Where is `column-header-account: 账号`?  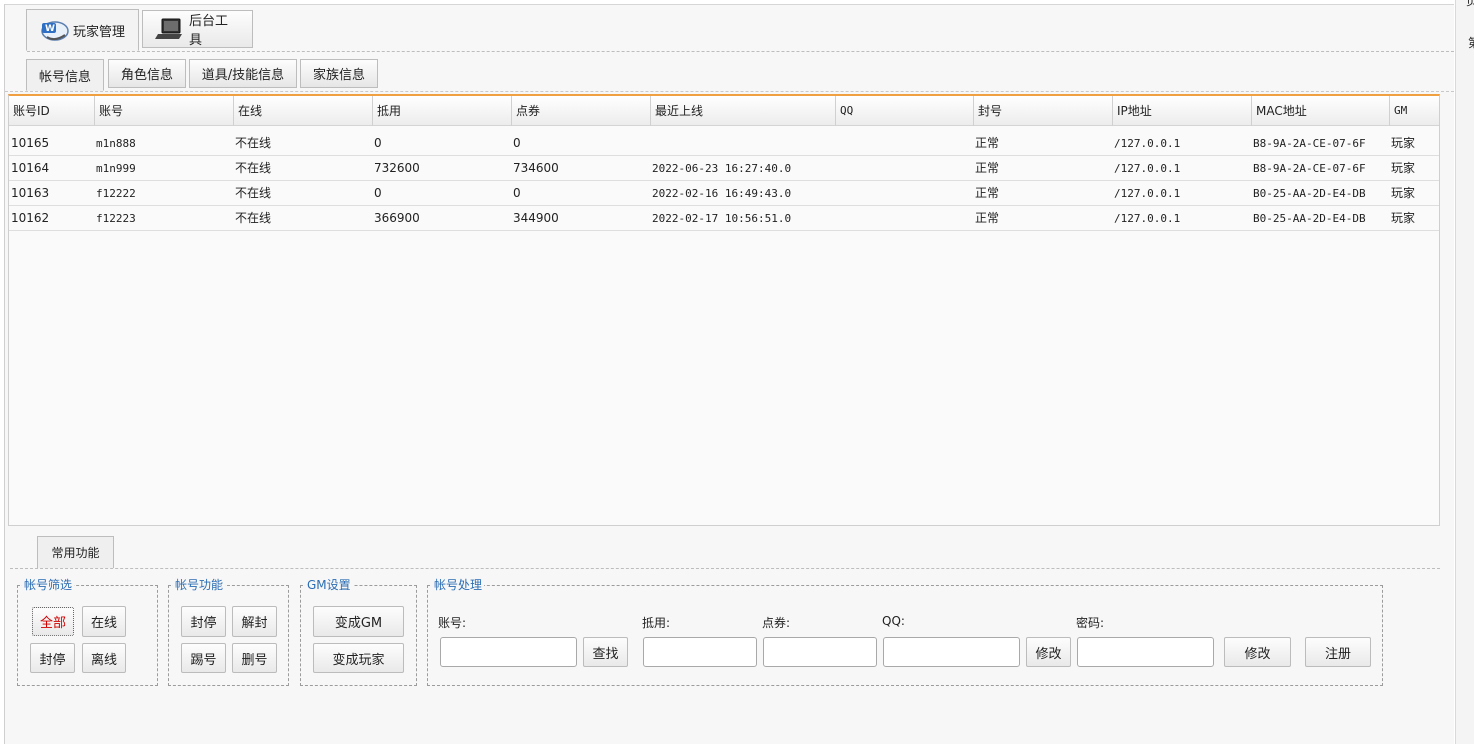
column-header-account: 账号 is located at coordinates (163, 111).